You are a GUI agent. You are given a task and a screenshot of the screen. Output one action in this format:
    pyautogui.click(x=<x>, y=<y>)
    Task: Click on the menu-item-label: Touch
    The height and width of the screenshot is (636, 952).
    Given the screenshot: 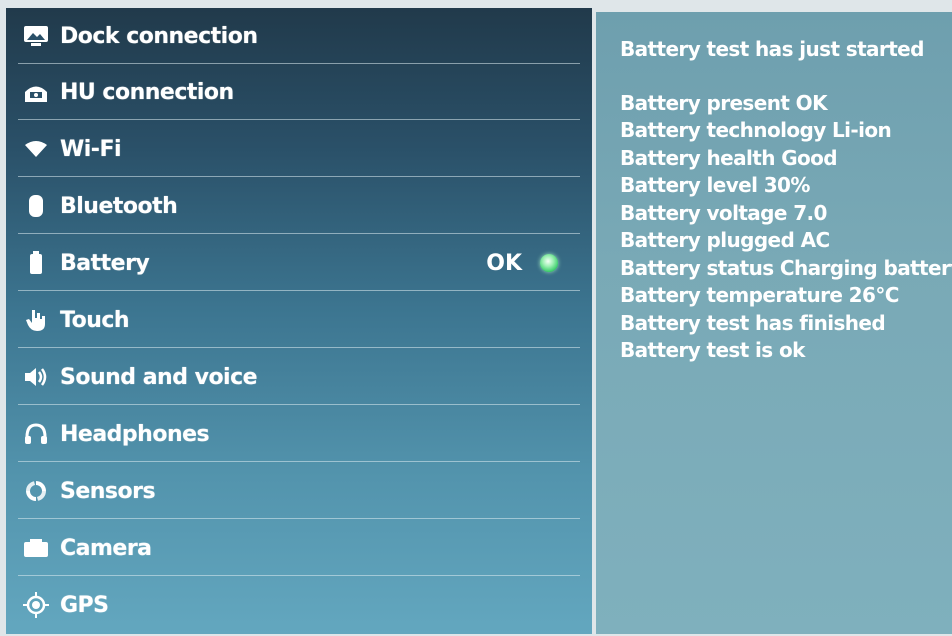 What is the action you would take?
    pyautogui.click(x=95, y=320)
    